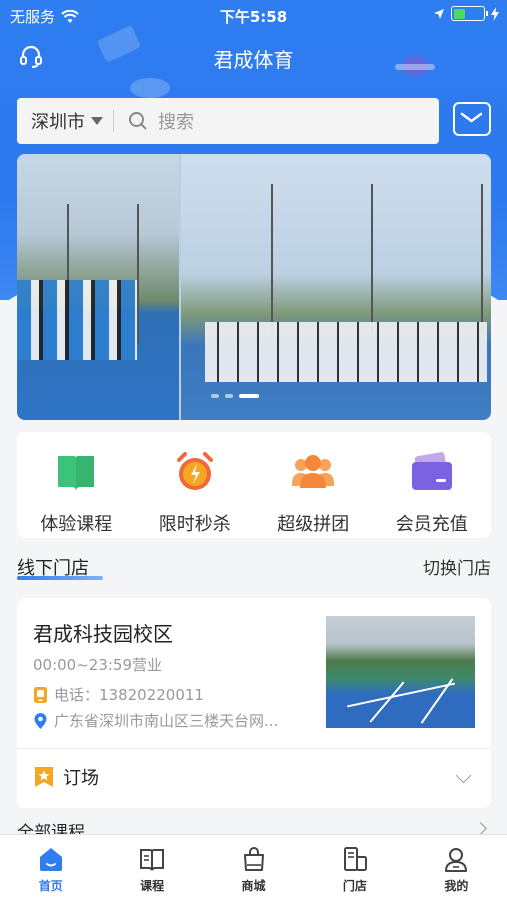 Image resolution: width=507 pixels, height=900 pixels. Describe the element at coordinates (480, 828) in the screenshot. I see `chevron-right-icon` at that location.